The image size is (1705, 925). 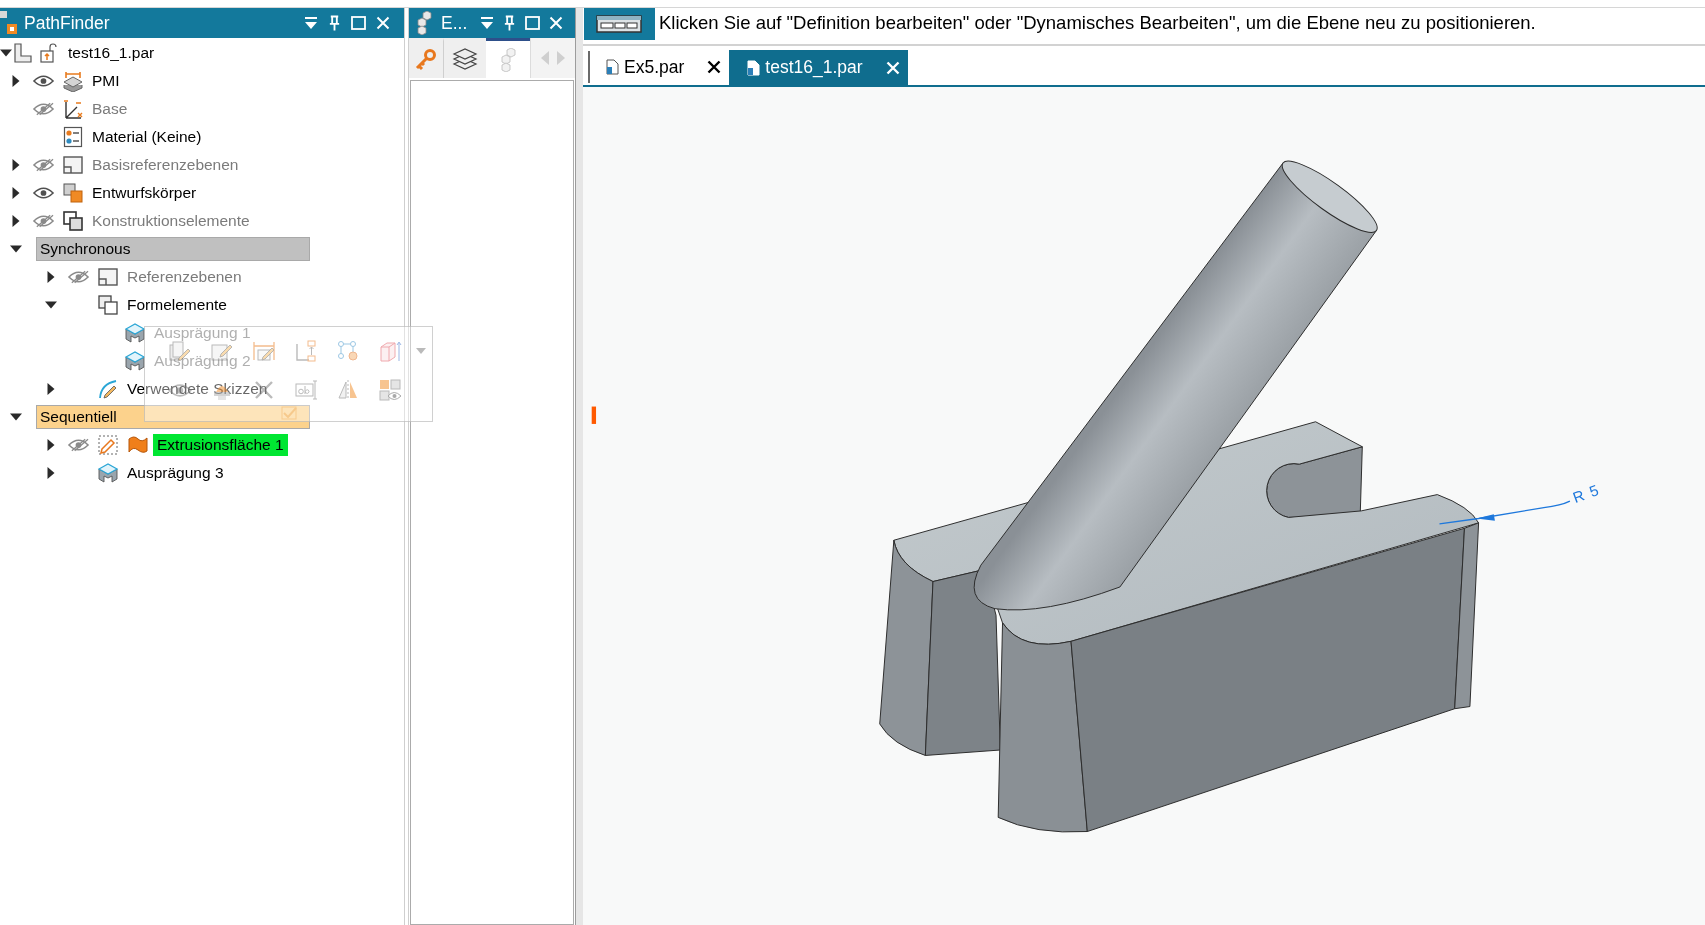 I want to click on sketch-pencil-icon, so click(x=108, y=389).